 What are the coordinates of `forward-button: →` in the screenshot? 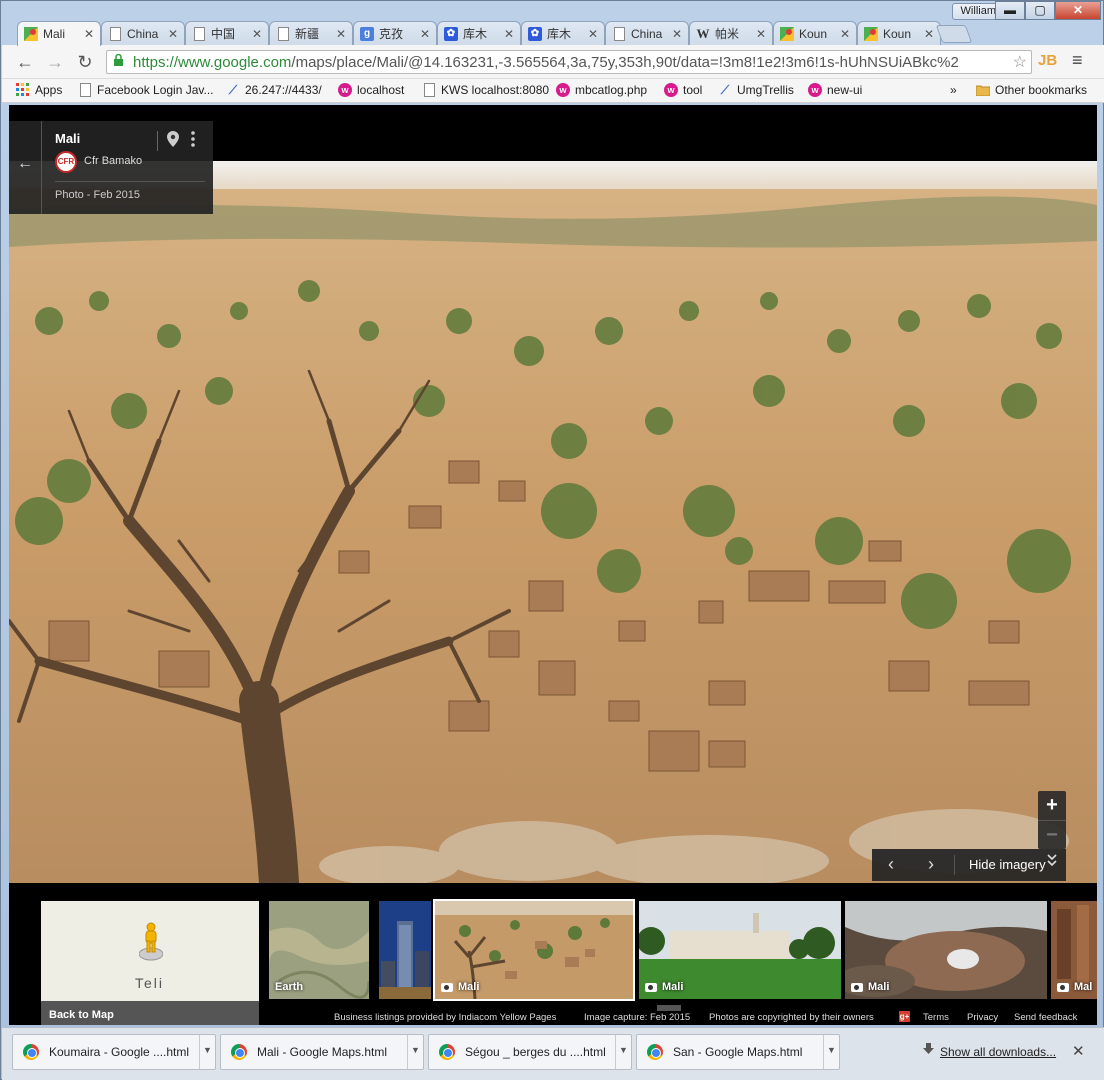 It's located at (55, 62).